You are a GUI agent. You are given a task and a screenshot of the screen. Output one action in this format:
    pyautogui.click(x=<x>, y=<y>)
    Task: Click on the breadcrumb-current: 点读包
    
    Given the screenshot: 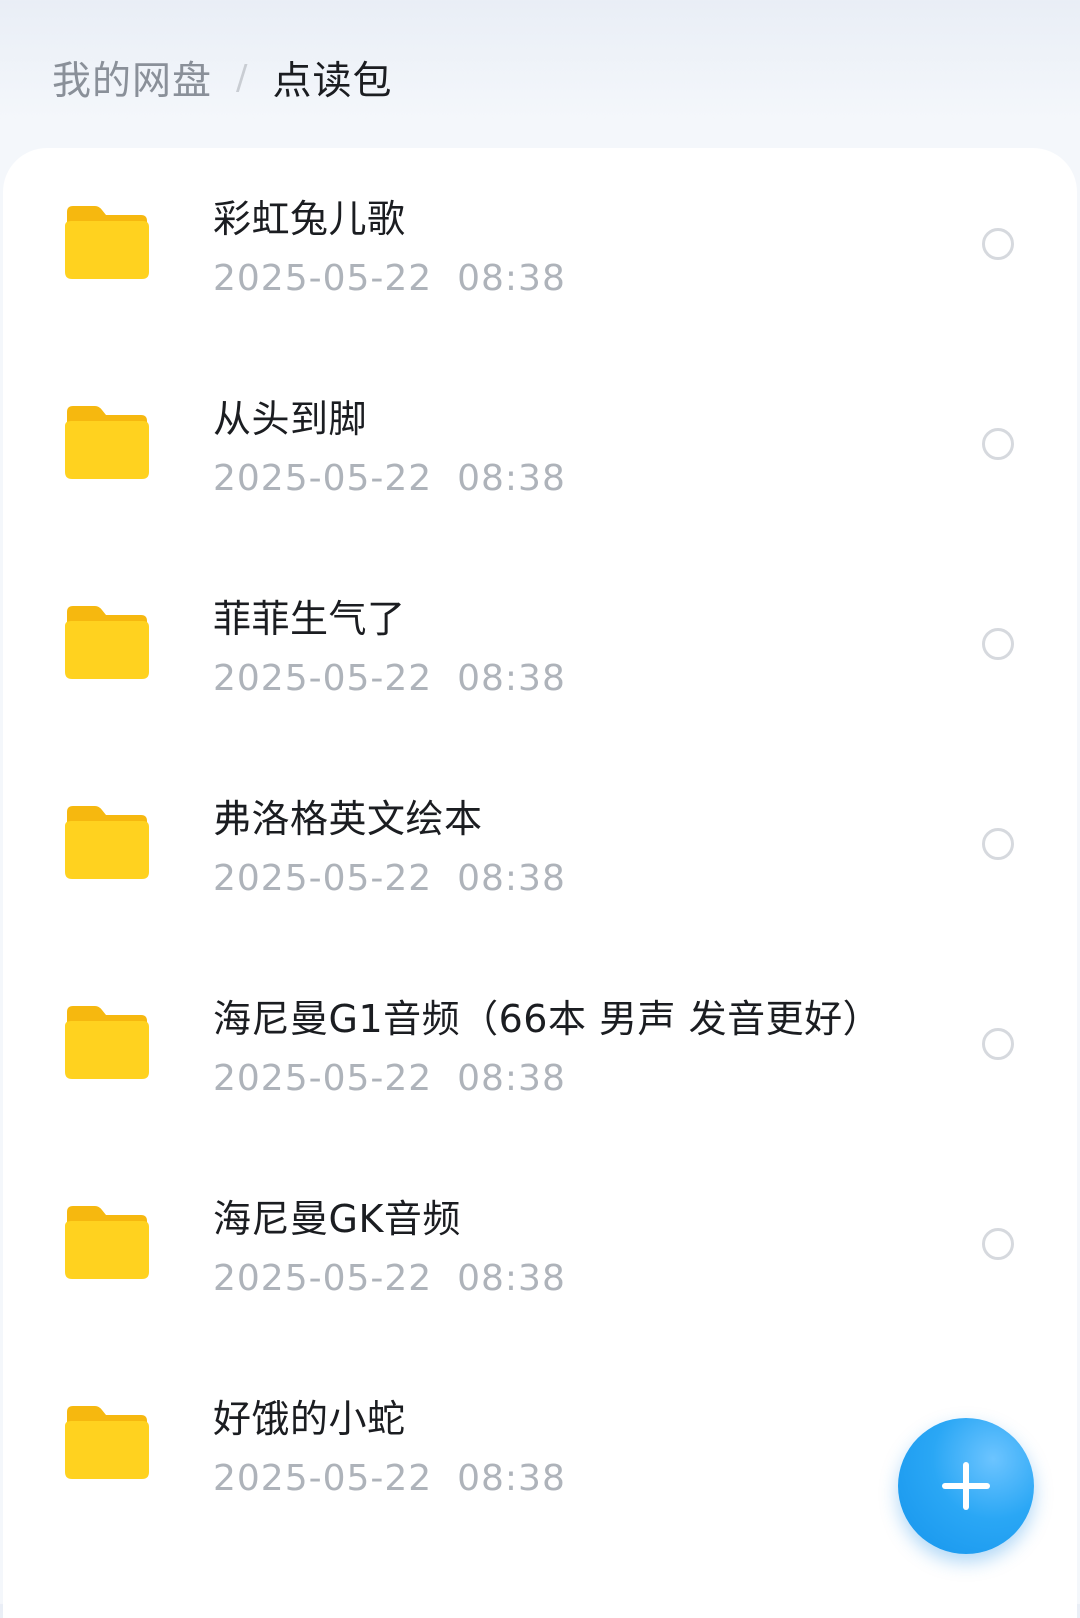 What is the action you would take?
    pyautogui.click(x=332, y=81)
    